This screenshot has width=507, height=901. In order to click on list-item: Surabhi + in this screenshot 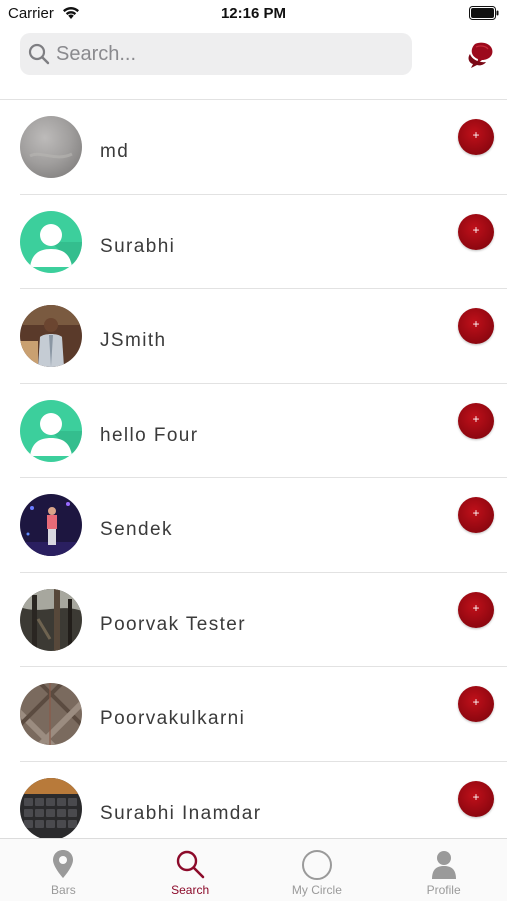, I will do `click(263, 242)`.